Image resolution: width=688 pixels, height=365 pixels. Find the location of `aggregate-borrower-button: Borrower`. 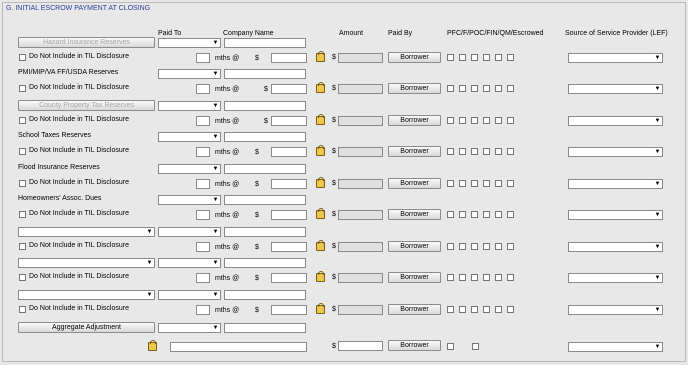

aggregate-borrower-button: Borrower is located at coordinates (414, 345).